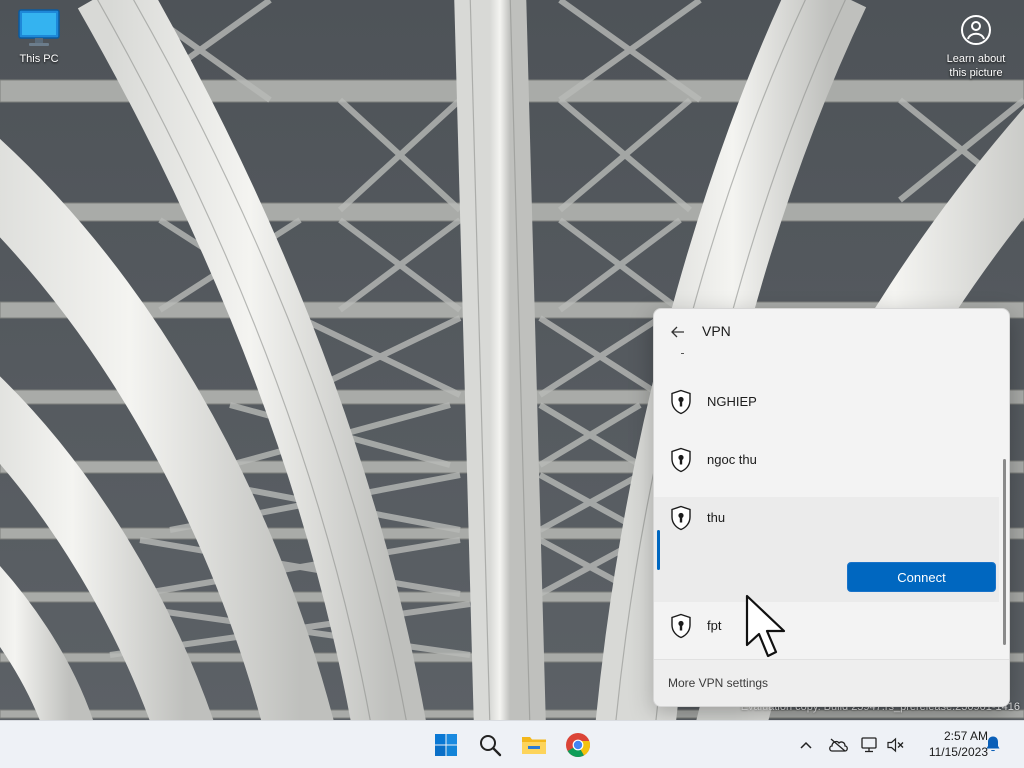  I want to click on learn-about-picture-label: Learn about this picture, so click(976, 66).